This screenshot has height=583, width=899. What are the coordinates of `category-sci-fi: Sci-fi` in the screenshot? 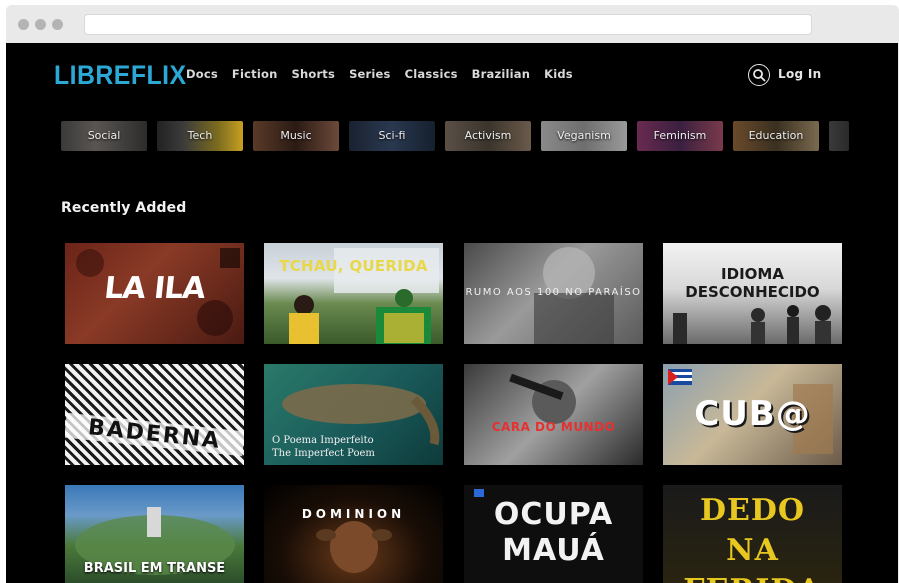 It's located at (392, 136).